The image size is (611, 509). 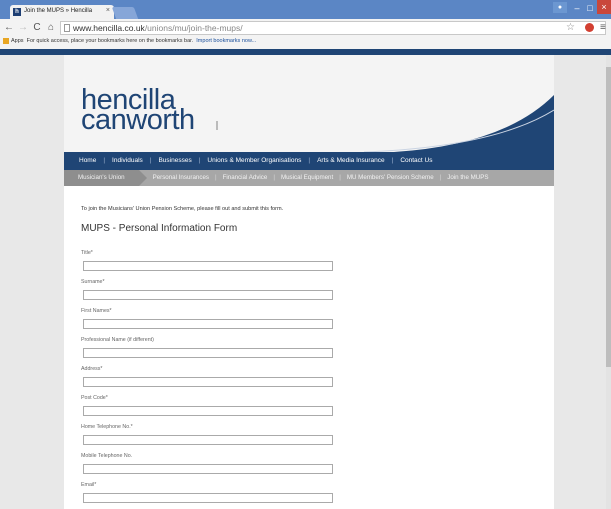 What do you see at coordinates (6, 40) in the screenshot?
I see `apps-icon` at bounding box center [6, 40].